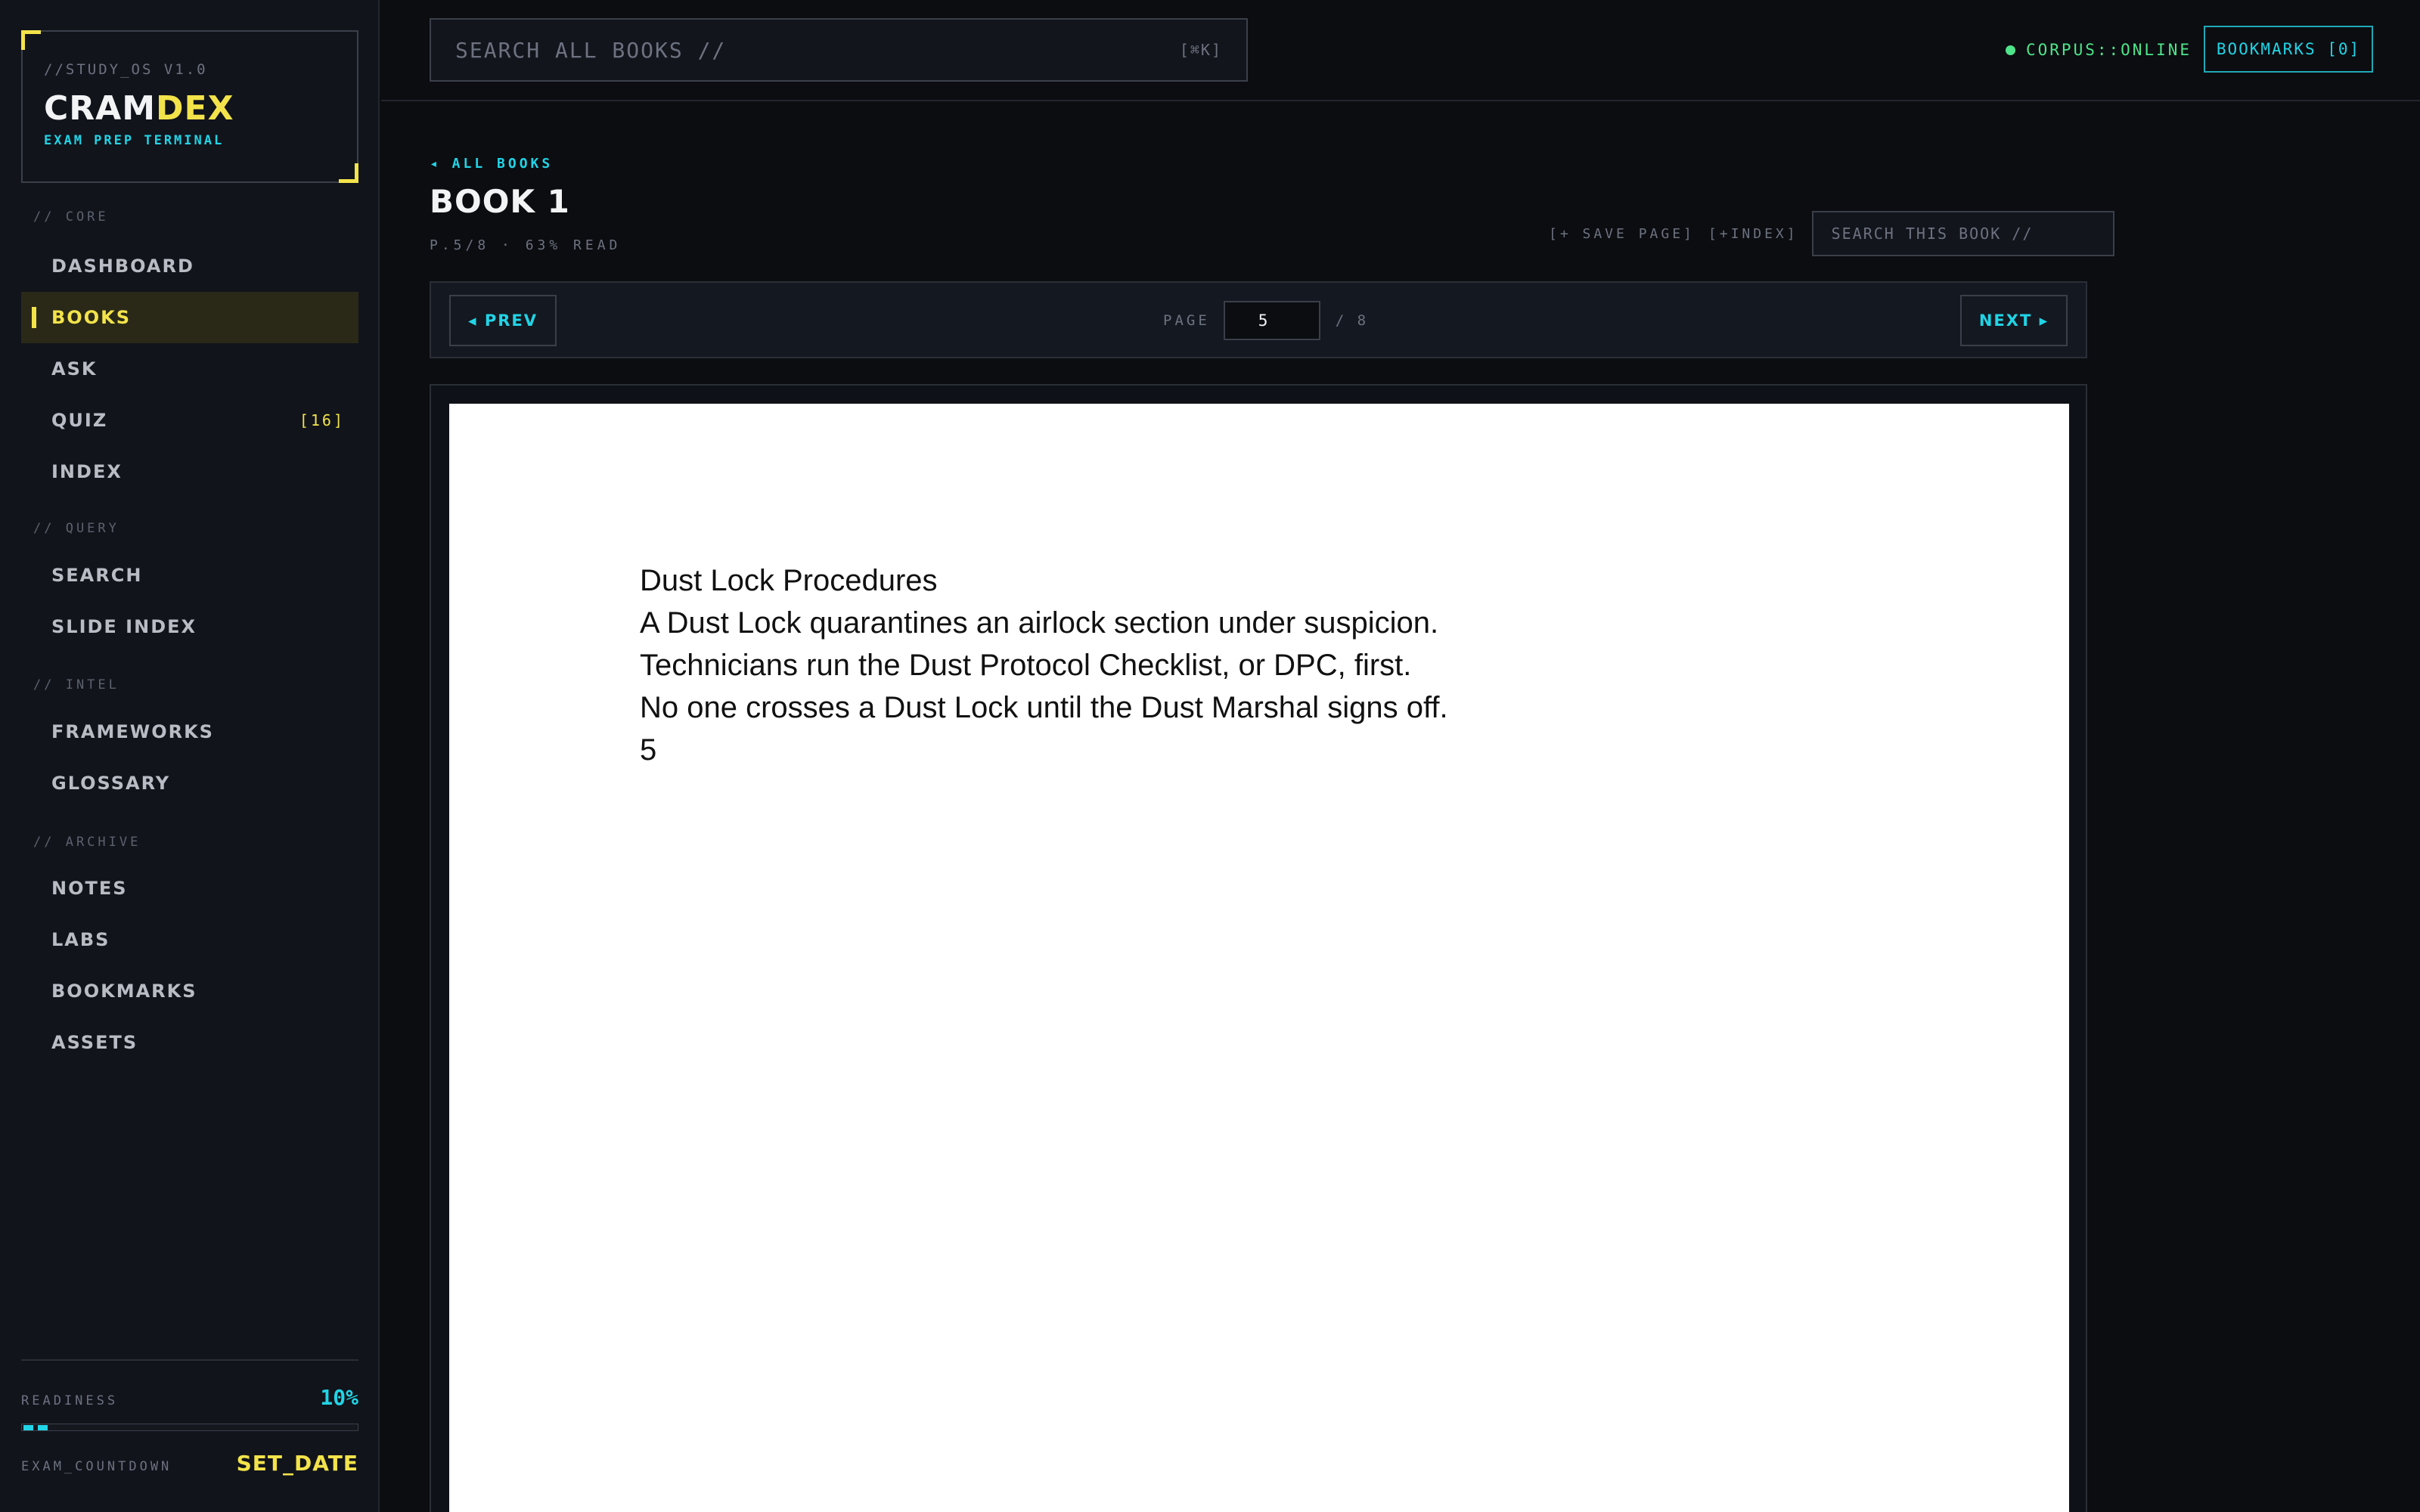  What do you see at coordinates (2011, 50) in the screenshot?
I see `status-dot-icon` at bounding box center [2011, 50].